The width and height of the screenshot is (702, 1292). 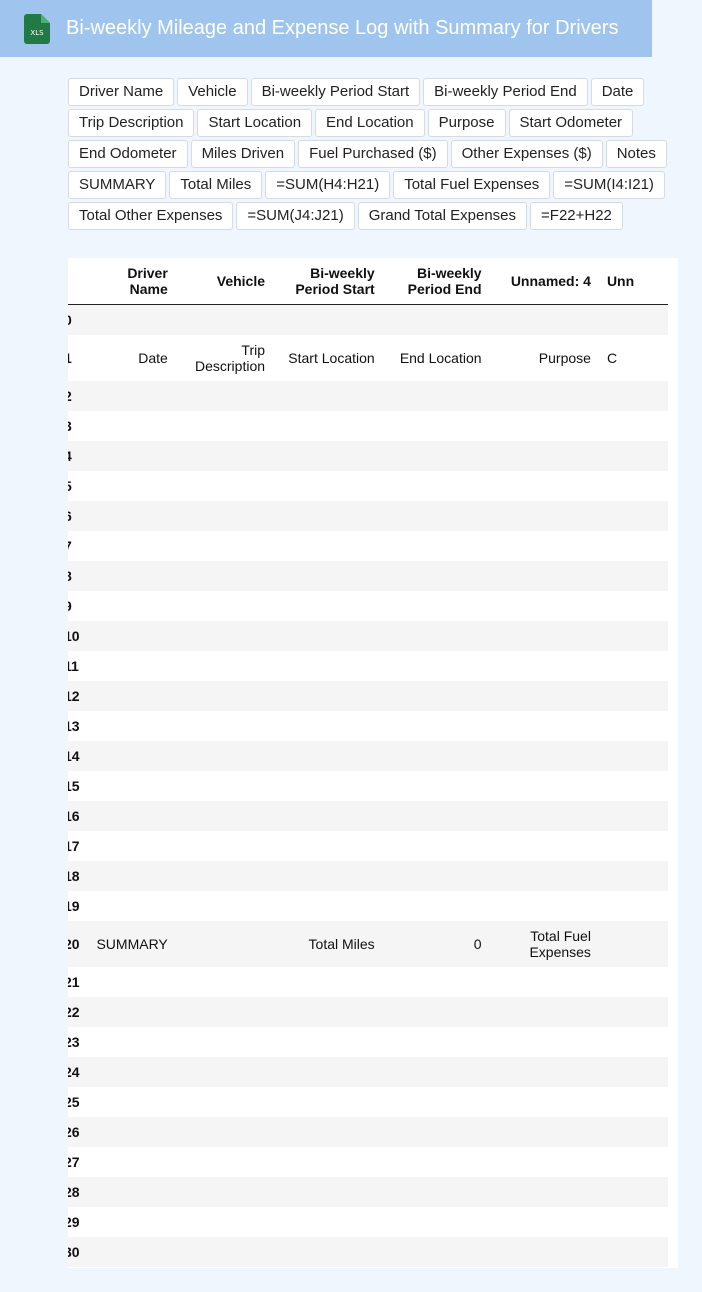 I want to click on table-cell: Total Miles, so click(x=328, y=944).